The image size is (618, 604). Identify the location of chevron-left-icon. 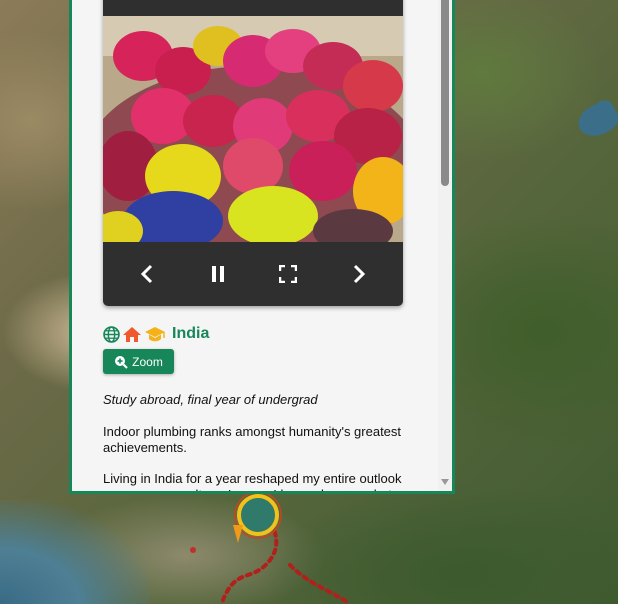
(146, 274).